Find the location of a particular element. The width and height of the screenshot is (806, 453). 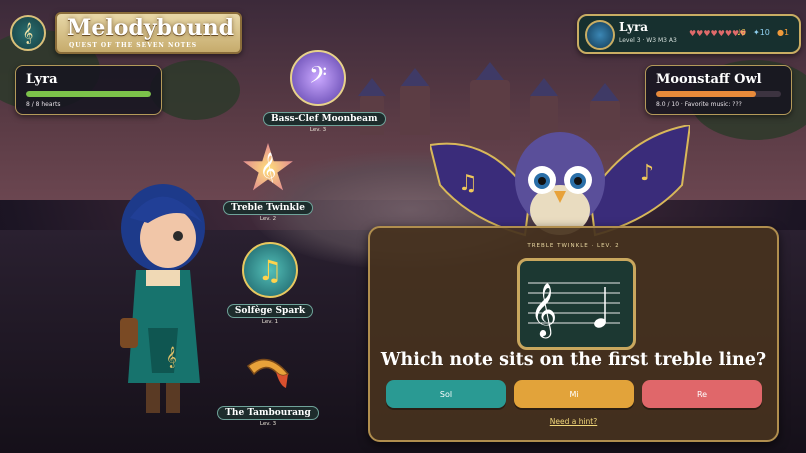

player-hp-bar is located at coordinates (88, 94).